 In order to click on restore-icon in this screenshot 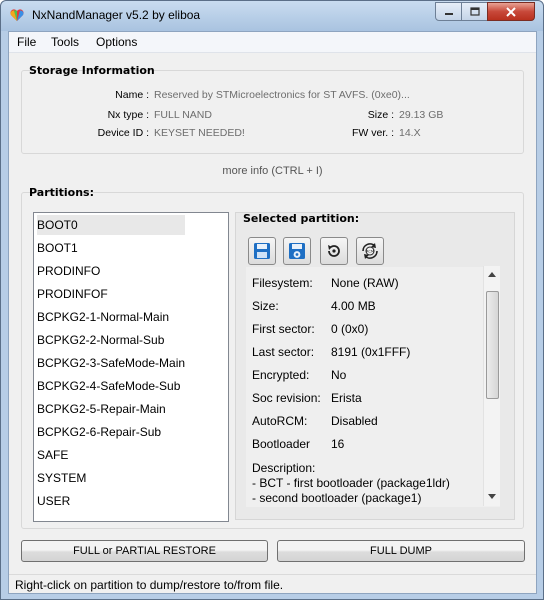, I will do `click(334, 251)`.